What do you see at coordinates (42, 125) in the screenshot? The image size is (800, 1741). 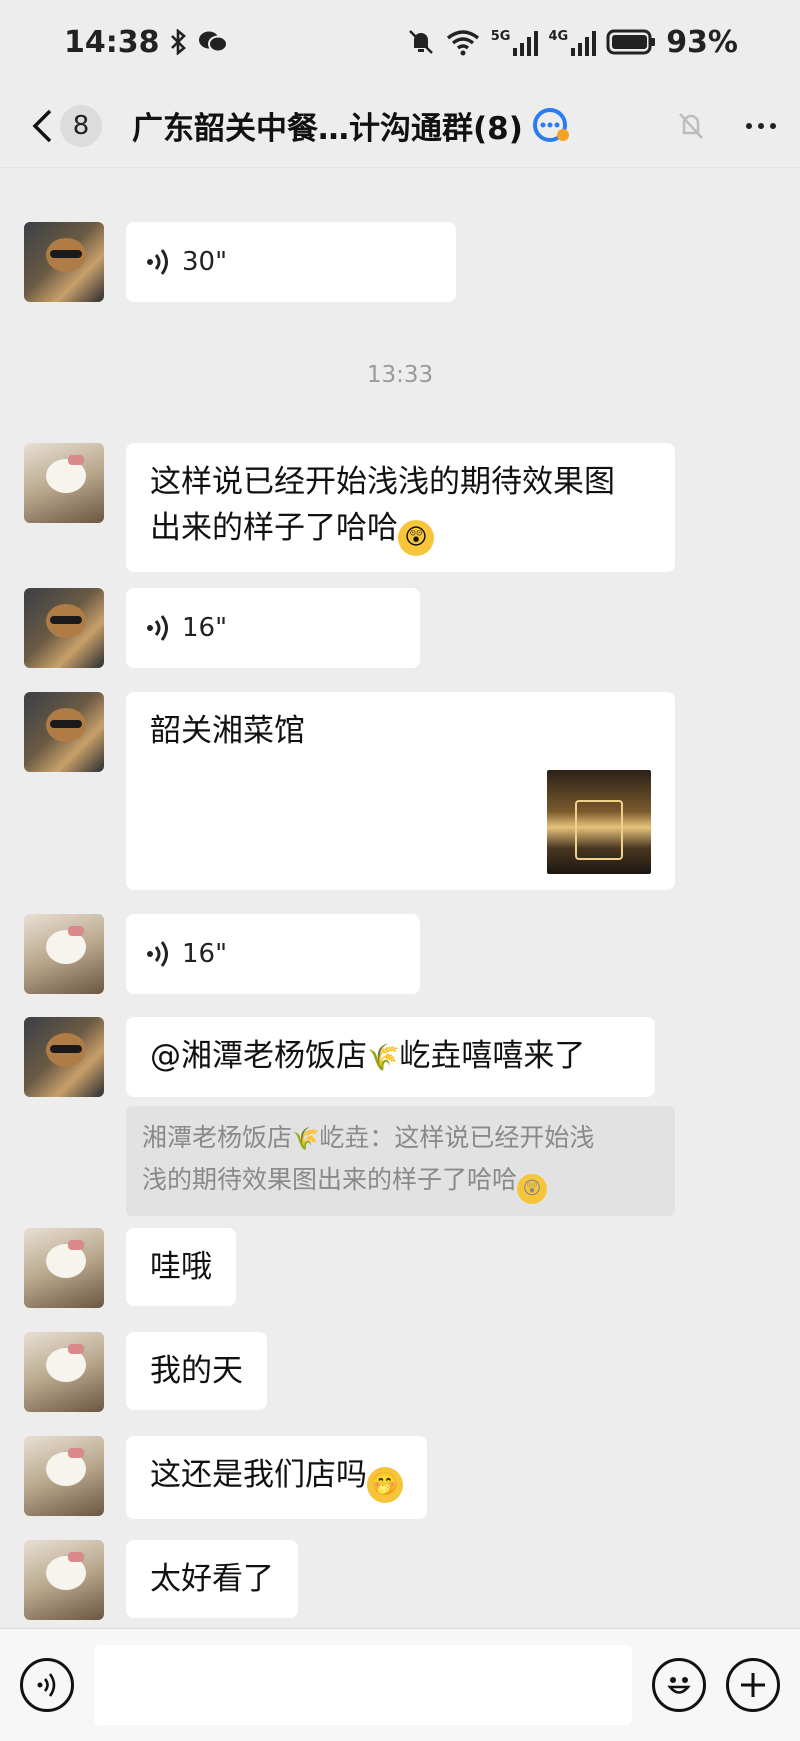 I see `chevron-left-icon` at bounding box center [42, 125].